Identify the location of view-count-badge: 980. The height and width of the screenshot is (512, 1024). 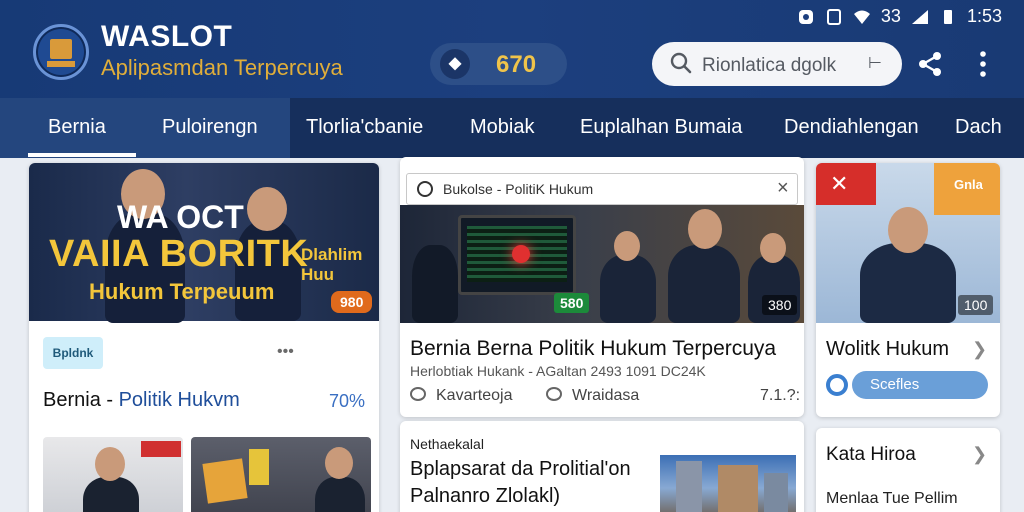
(352, 302).